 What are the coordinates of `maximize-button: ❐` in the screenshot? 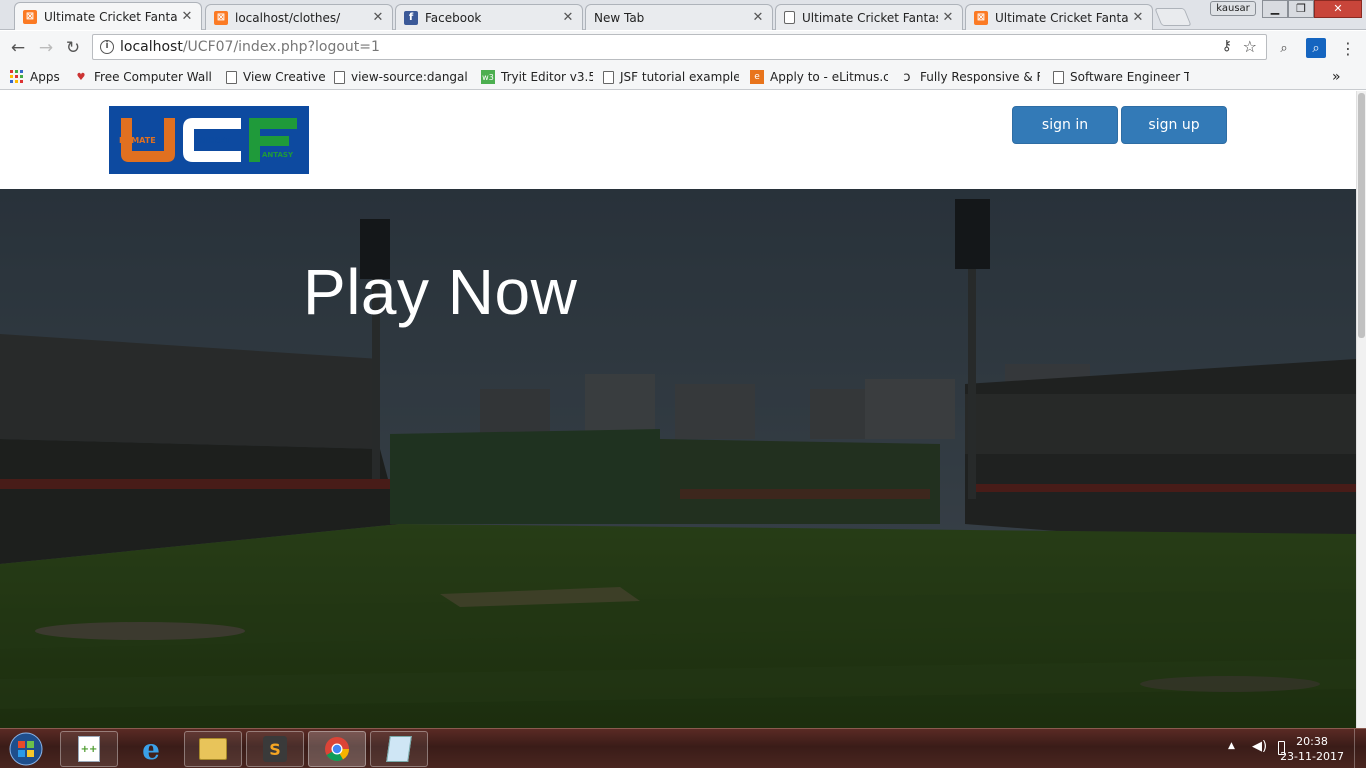 It's located at (1301, 9).